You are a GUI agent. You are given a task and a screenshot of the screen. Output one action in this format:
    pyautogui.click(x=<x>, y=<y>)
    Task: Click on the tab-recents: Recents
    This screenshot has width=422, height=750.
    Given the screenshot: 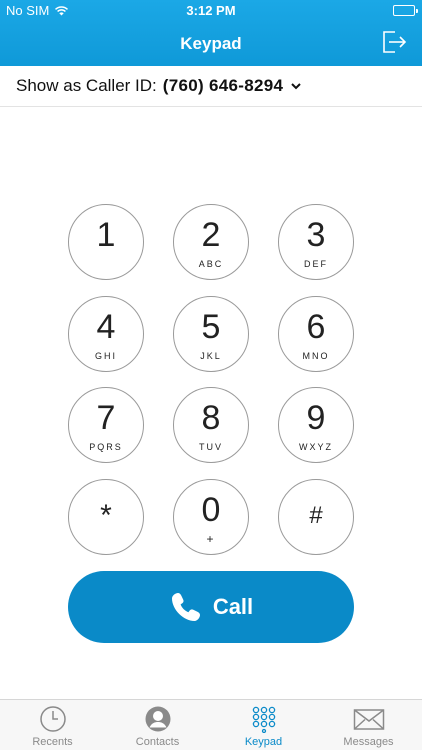 What is the action you would take?
    pyautogui.click(x=52, y=725)
    